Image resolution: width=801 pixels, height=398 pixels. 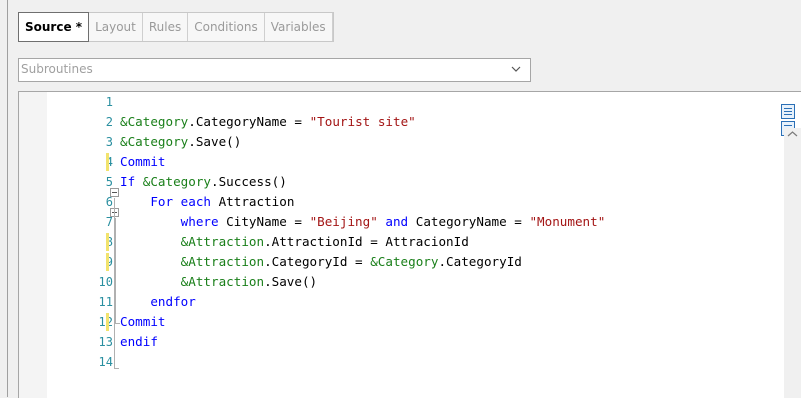 I want to click on code-line: &Attraction.Save(), so click(x=218, y=282).